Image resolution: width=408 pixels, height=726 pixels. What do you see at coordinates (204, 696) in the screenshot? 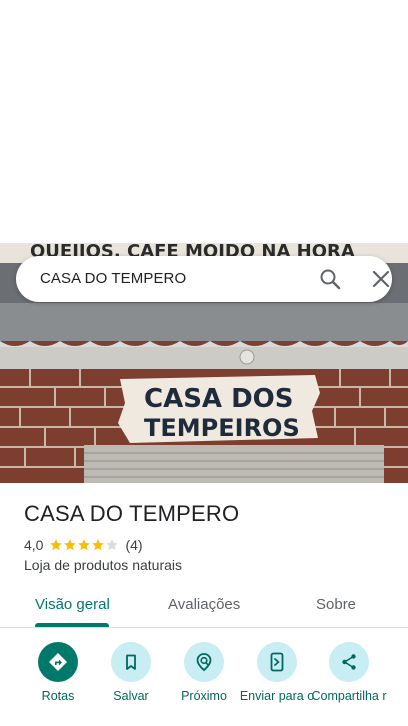
I see `nearby-label: Próximo` at bounding box center [204, 696].